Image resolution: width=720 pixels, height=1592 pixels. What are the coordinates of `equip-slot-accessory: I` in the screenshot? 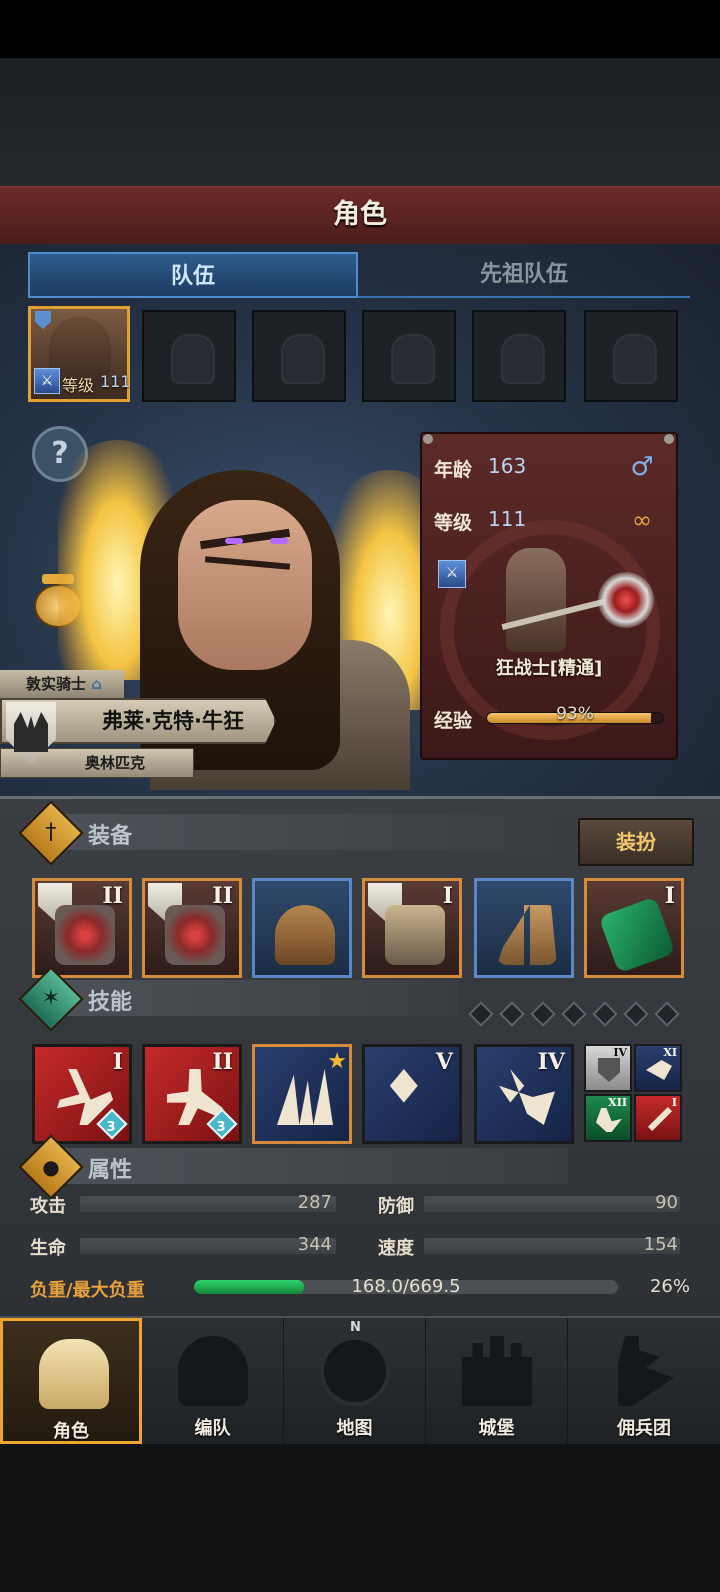 It's located at (634, 928).